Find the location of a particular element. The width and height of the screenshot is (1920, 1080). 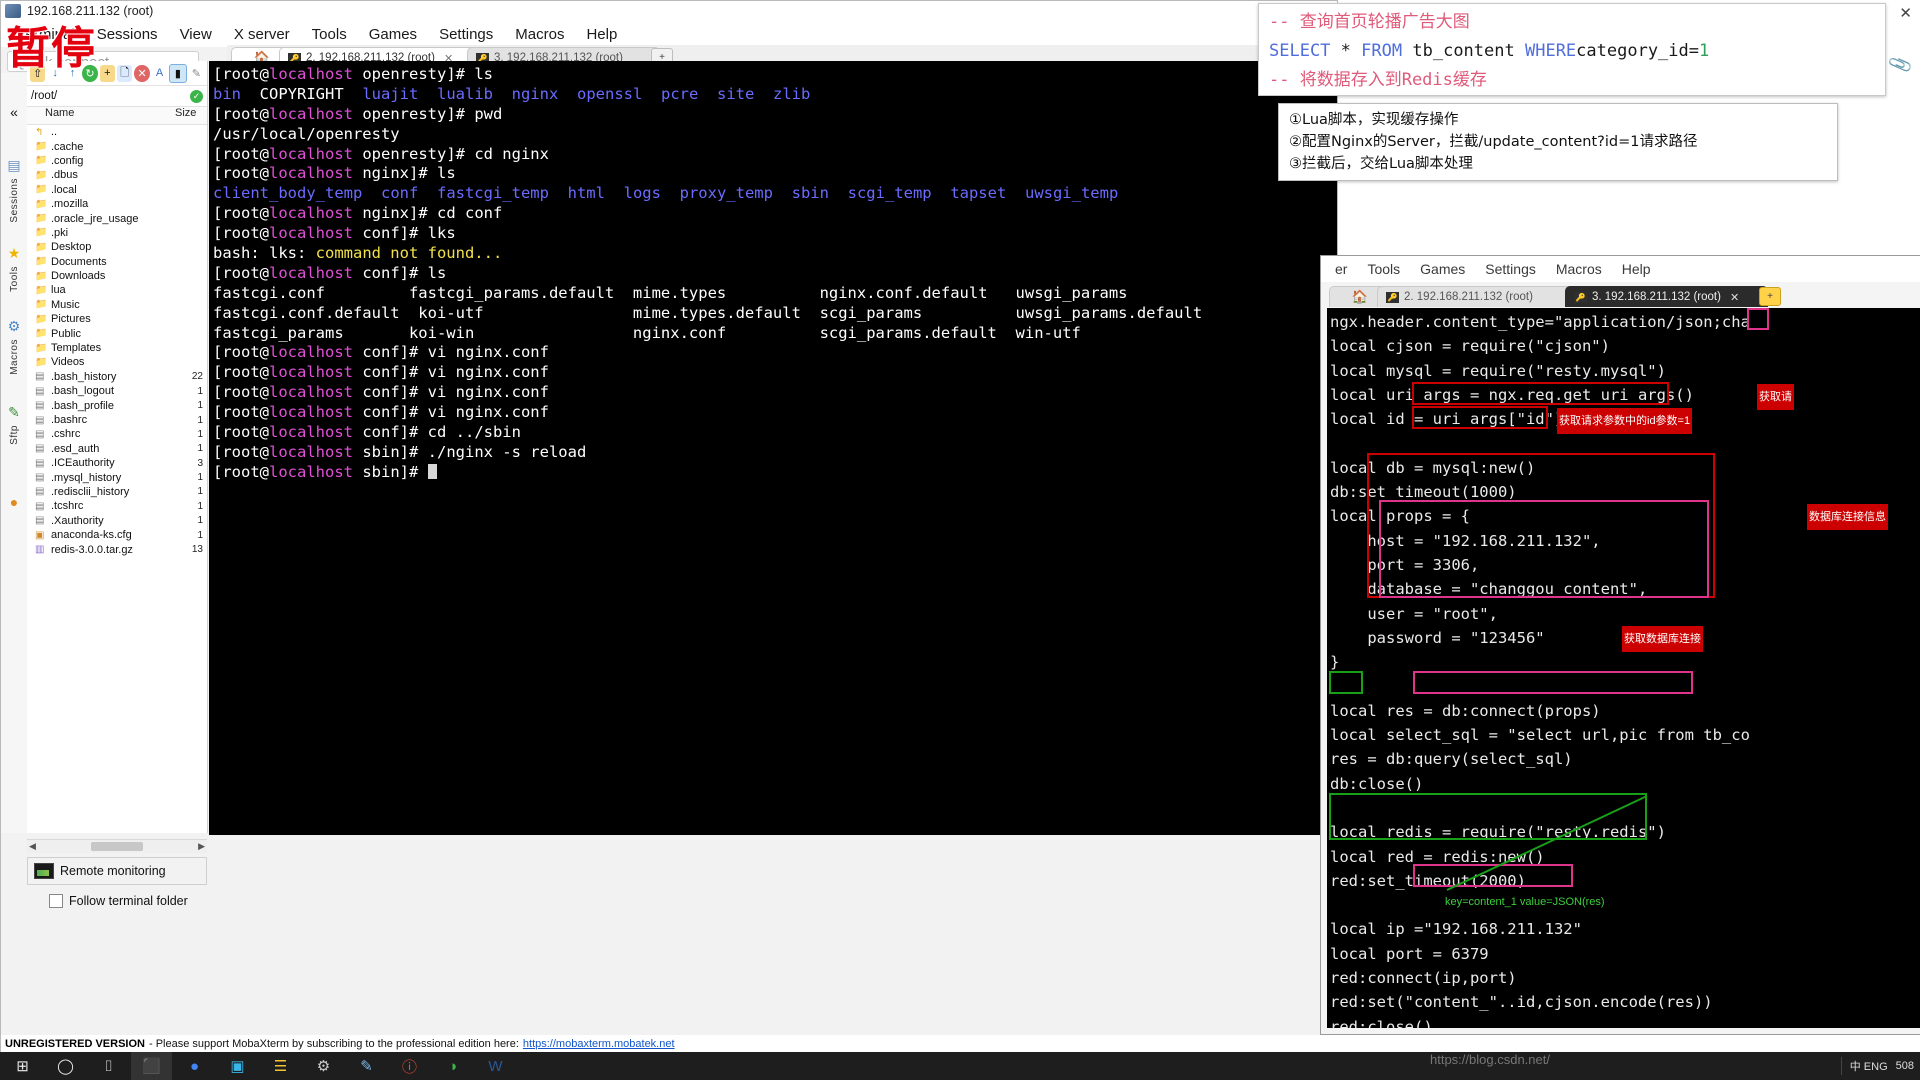

rail-item-globe: ● is located at coordinates (14, 502).